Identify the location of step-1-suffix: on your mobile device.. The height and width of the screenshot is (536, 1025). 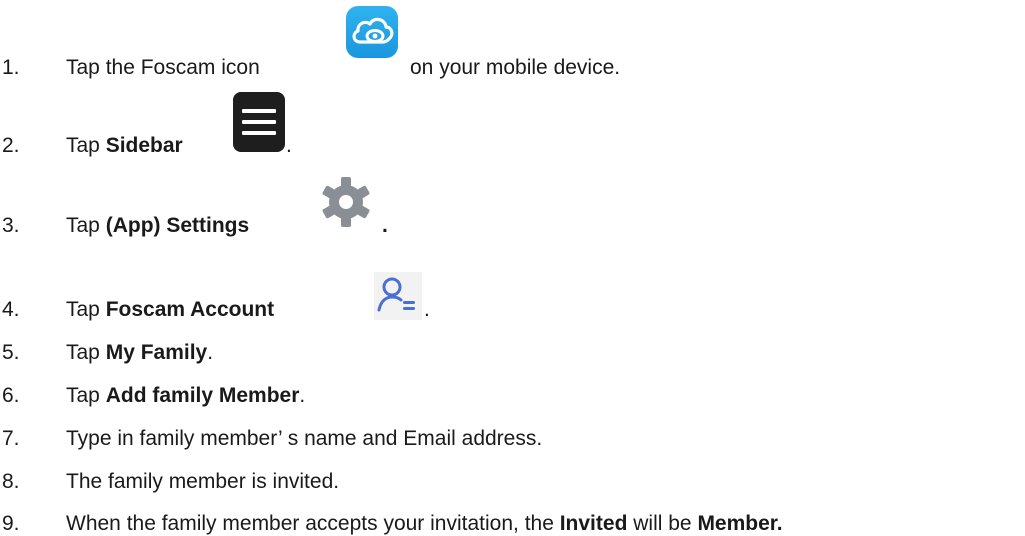
(515, 68).